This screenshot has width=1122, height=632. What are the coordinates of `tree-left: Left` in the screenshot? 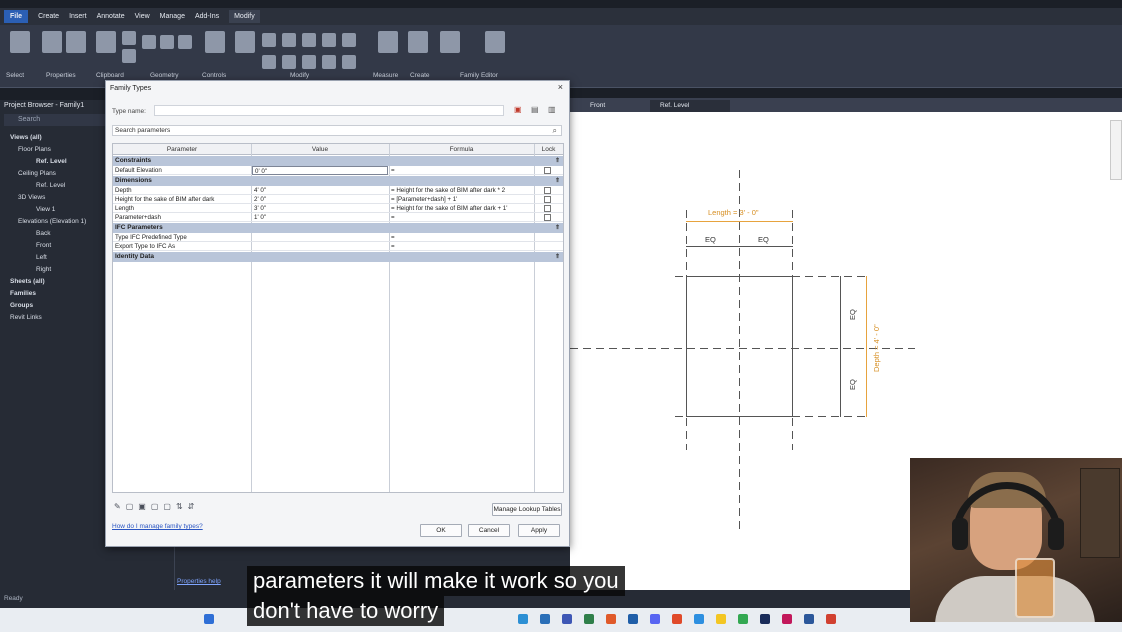 It's located at (41, 257).